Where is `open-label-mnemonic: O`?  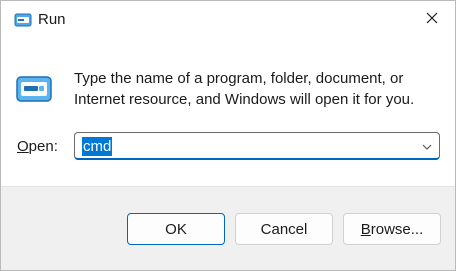 open-label-mnemonic: O is located at coordinates (23, 146).